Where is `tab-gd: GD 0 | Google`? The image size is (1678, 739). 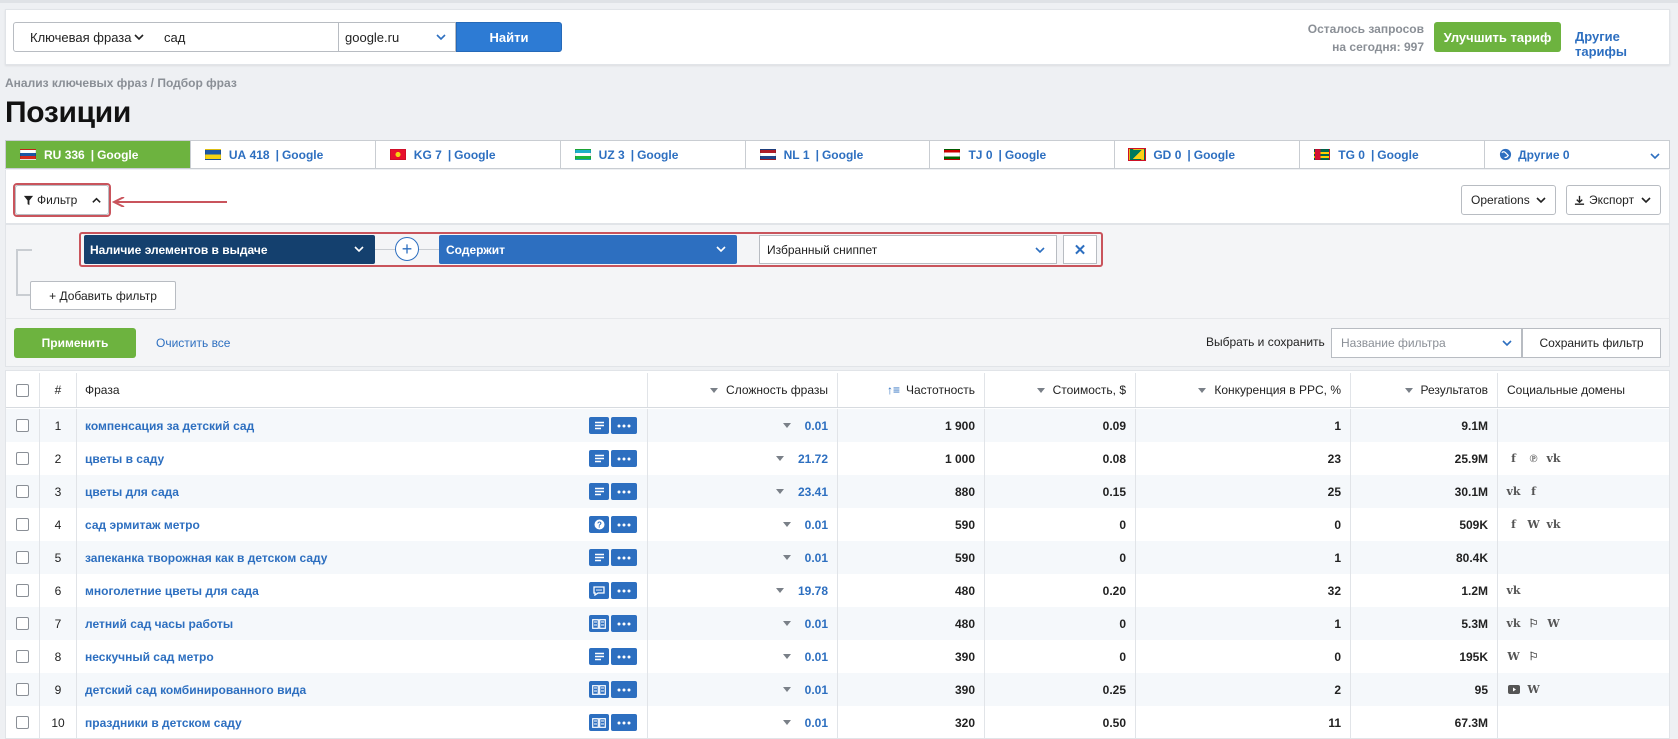 tab-gd: GD 0 | Google is located at coordinates (1208, 154).